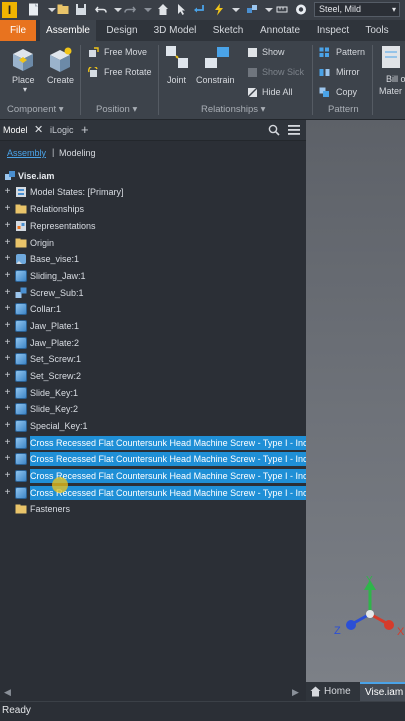 The image size is (405, 721). Describe the element at coordinates (153, 293) in the screenshot. I see `tree-item-screw-sub: + Screw_Sub:1` at that location.